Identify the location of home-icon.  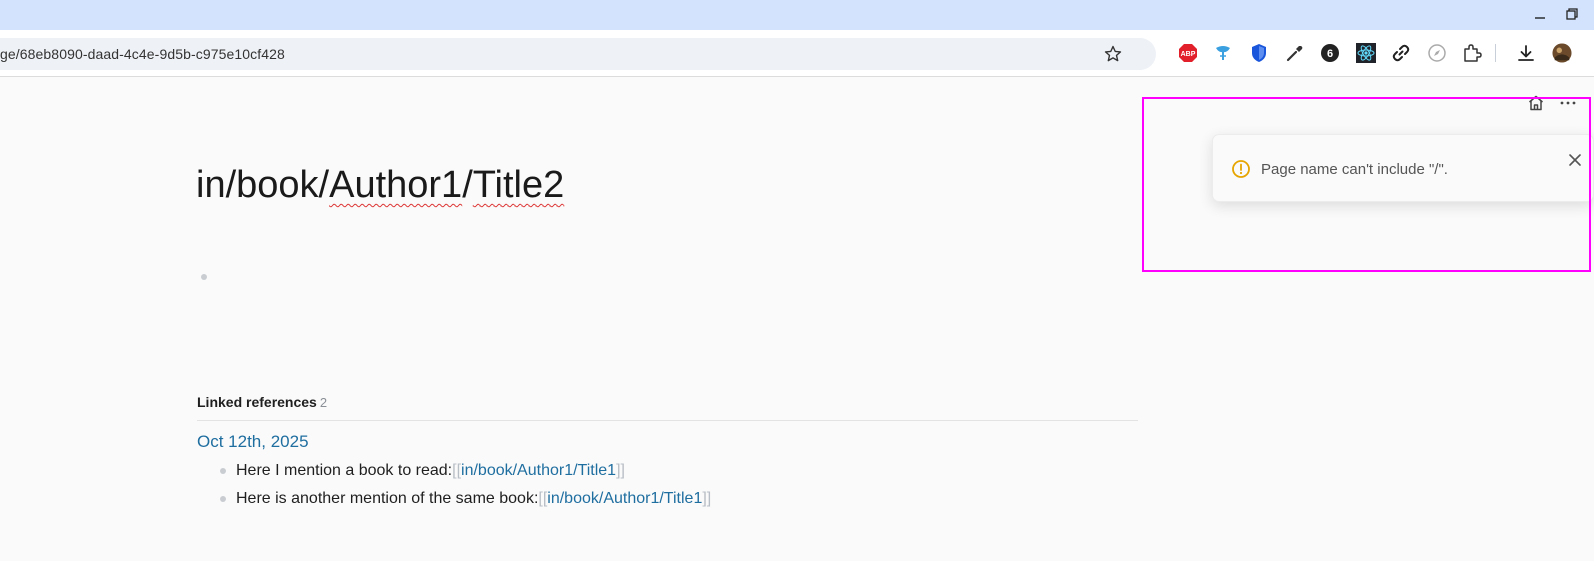
(1536, 103).